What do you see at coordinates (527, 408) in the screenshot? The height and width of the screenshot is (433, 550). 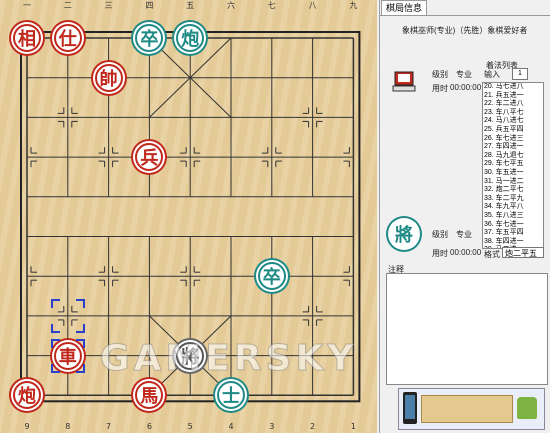 I see `android-icon` at bounding box center [527, 408].